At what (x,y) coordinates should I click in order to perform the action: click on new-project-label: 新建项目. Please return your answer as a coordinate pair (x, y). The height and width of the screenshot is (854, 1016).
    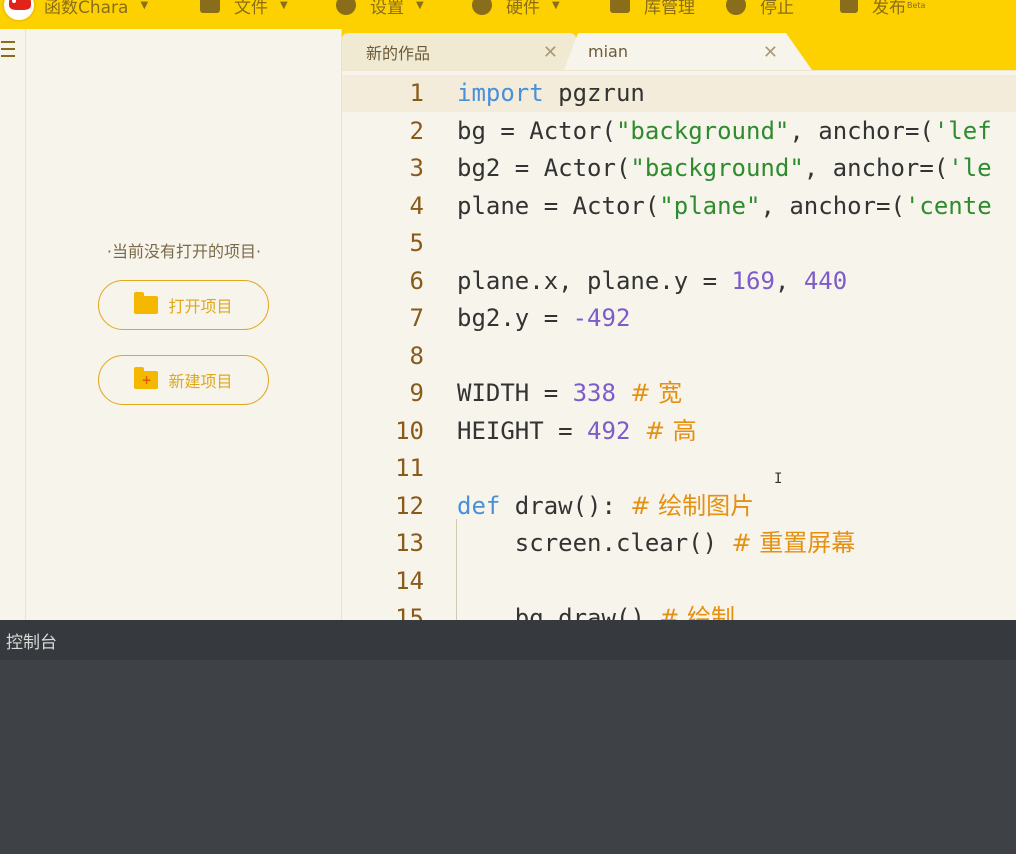
    Looking at the image, I should click on (200, 381).